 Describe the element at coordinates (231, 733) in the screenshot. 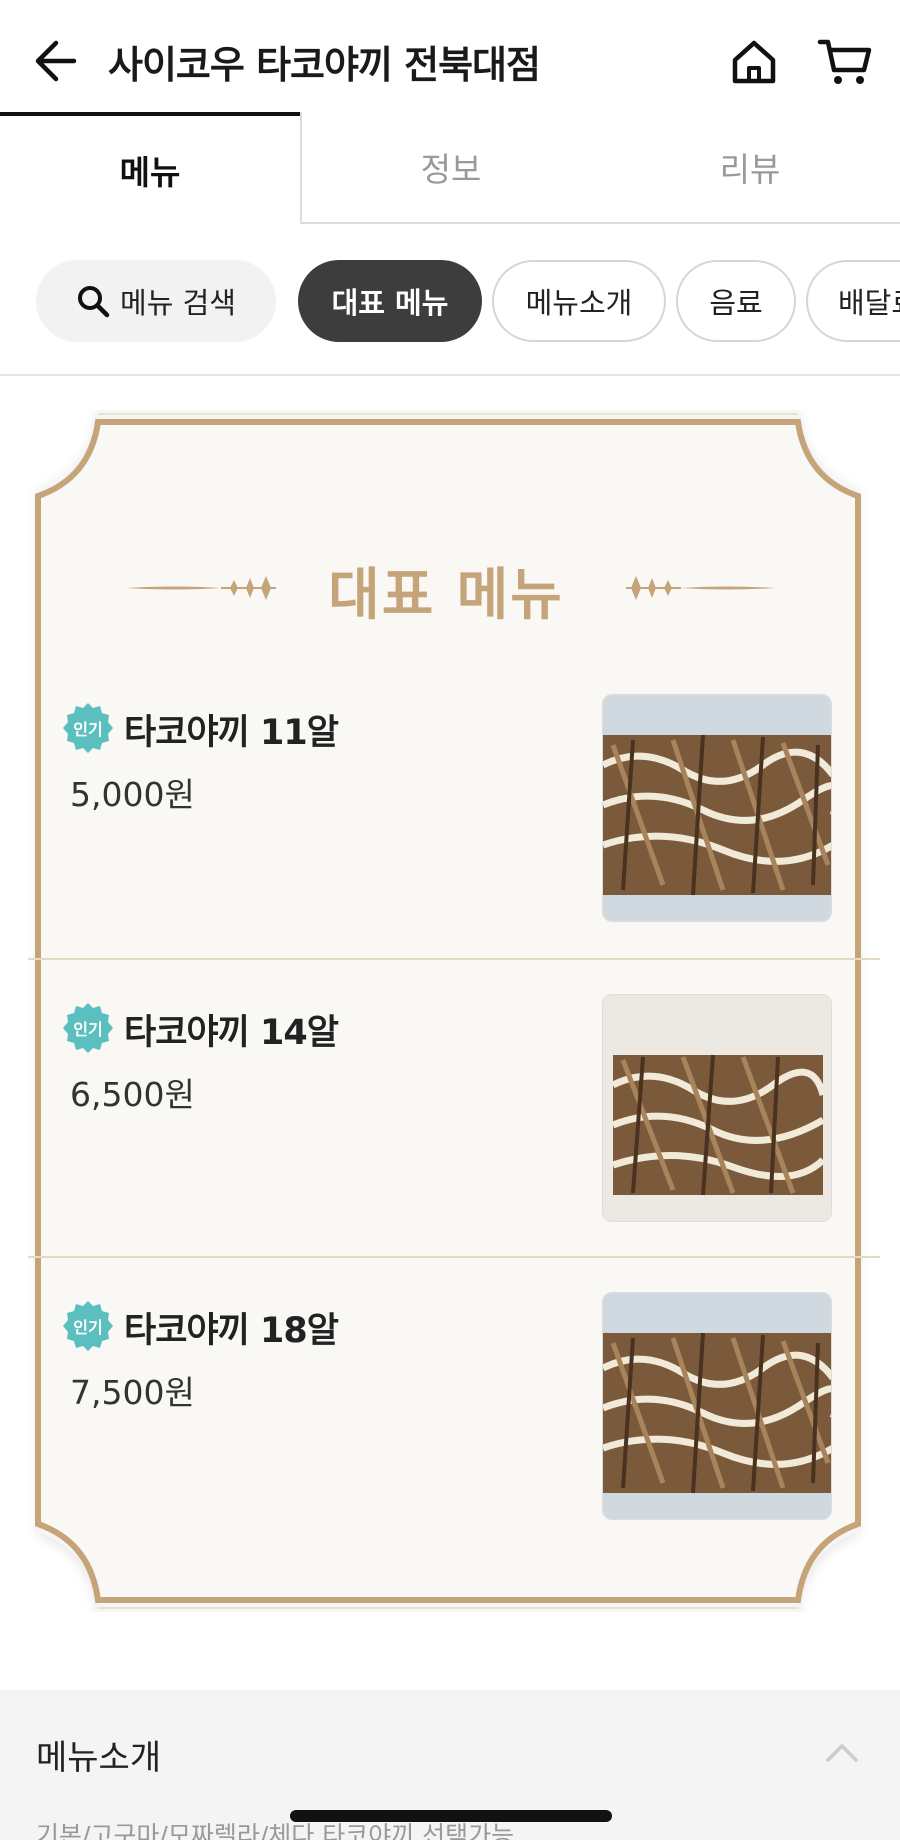

I see `menu-item-name: 타코야끼 11알` at that location.